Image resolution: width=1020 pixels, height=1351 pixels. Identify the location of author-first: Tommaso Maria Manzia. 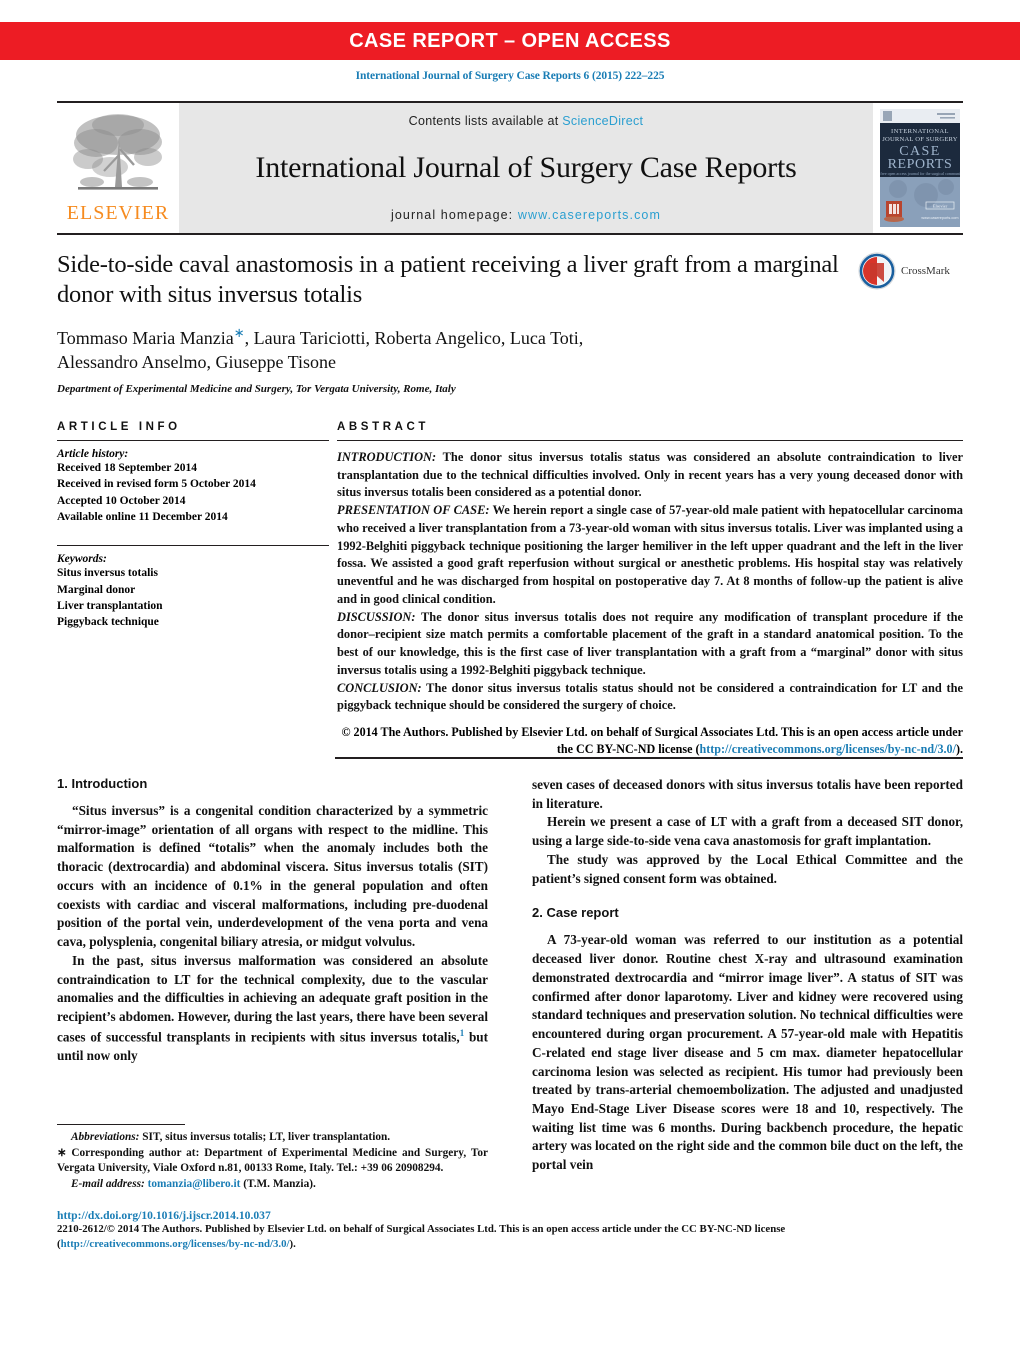
(145, 337).